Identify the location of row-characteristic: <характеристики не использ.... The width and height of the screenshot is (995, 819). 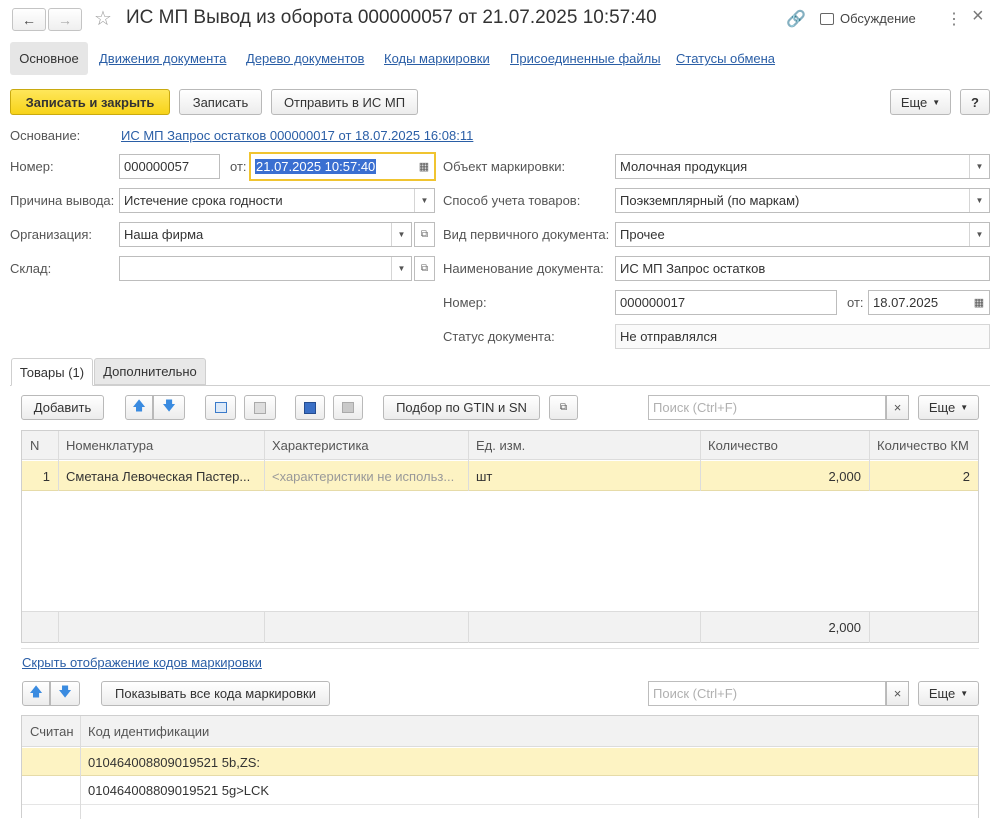
(366, 476).